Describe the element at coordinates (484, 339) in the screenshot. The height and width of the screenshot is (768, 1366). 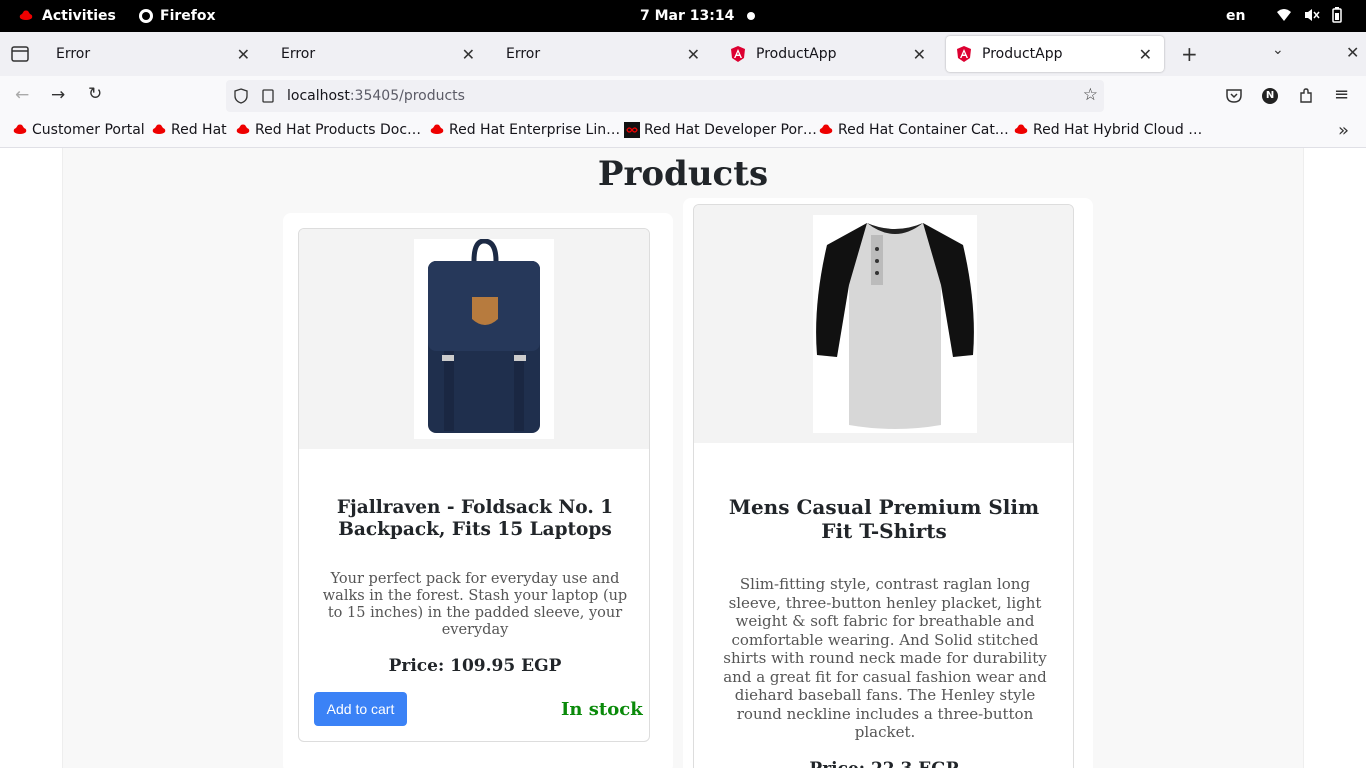
I see `backpack-image` at that location.